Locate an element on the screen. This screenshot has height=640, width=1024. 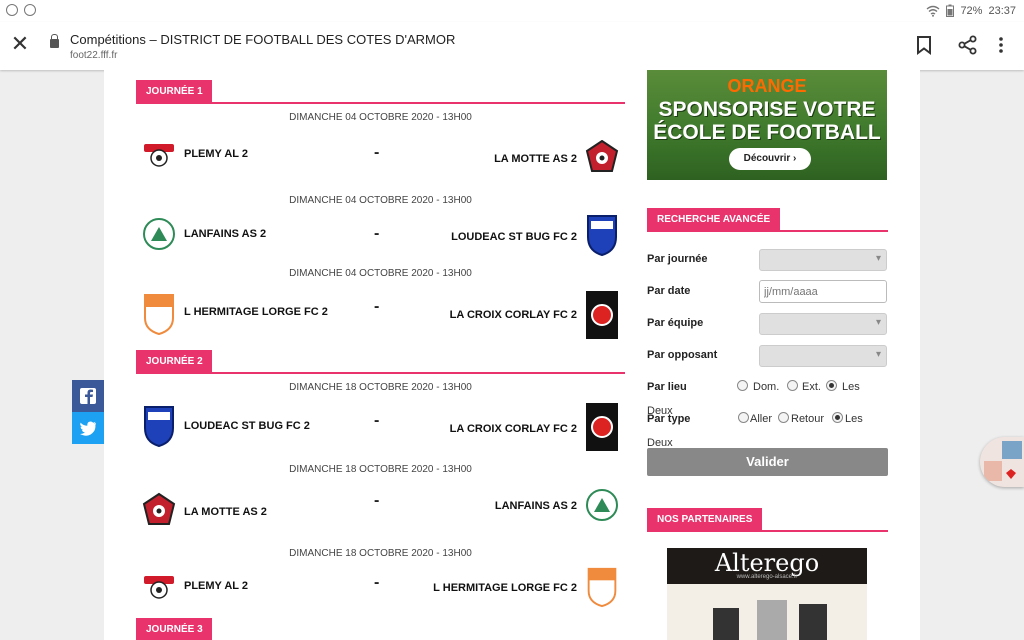
chat-head-icon is located at coordinates (1003, 461).